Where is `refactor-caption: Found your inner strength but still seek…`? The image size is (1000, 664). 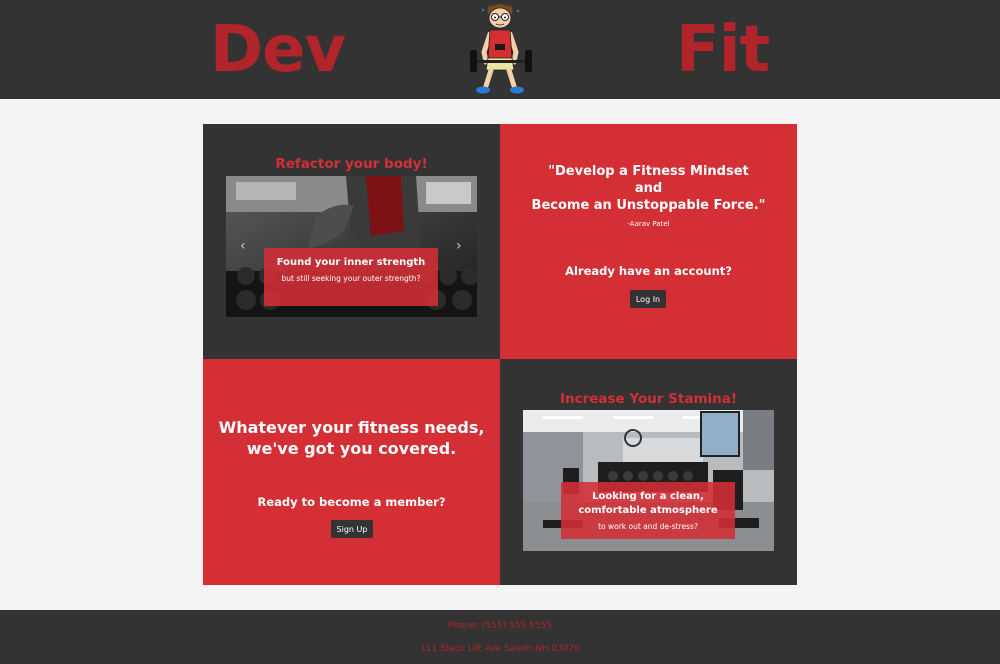
refactor-caption: Found your inner strength but still seek… is located at coordinates (351, 277).